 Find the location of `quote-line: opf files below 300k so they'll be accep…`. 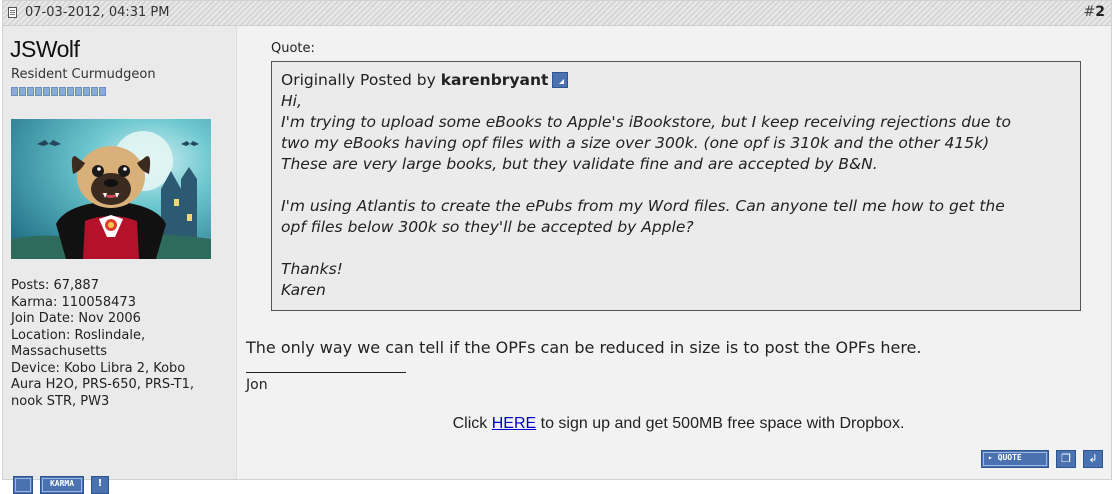

quote-line: opf files below 300k so they'll be accep… is located at coordinates (487, 227).